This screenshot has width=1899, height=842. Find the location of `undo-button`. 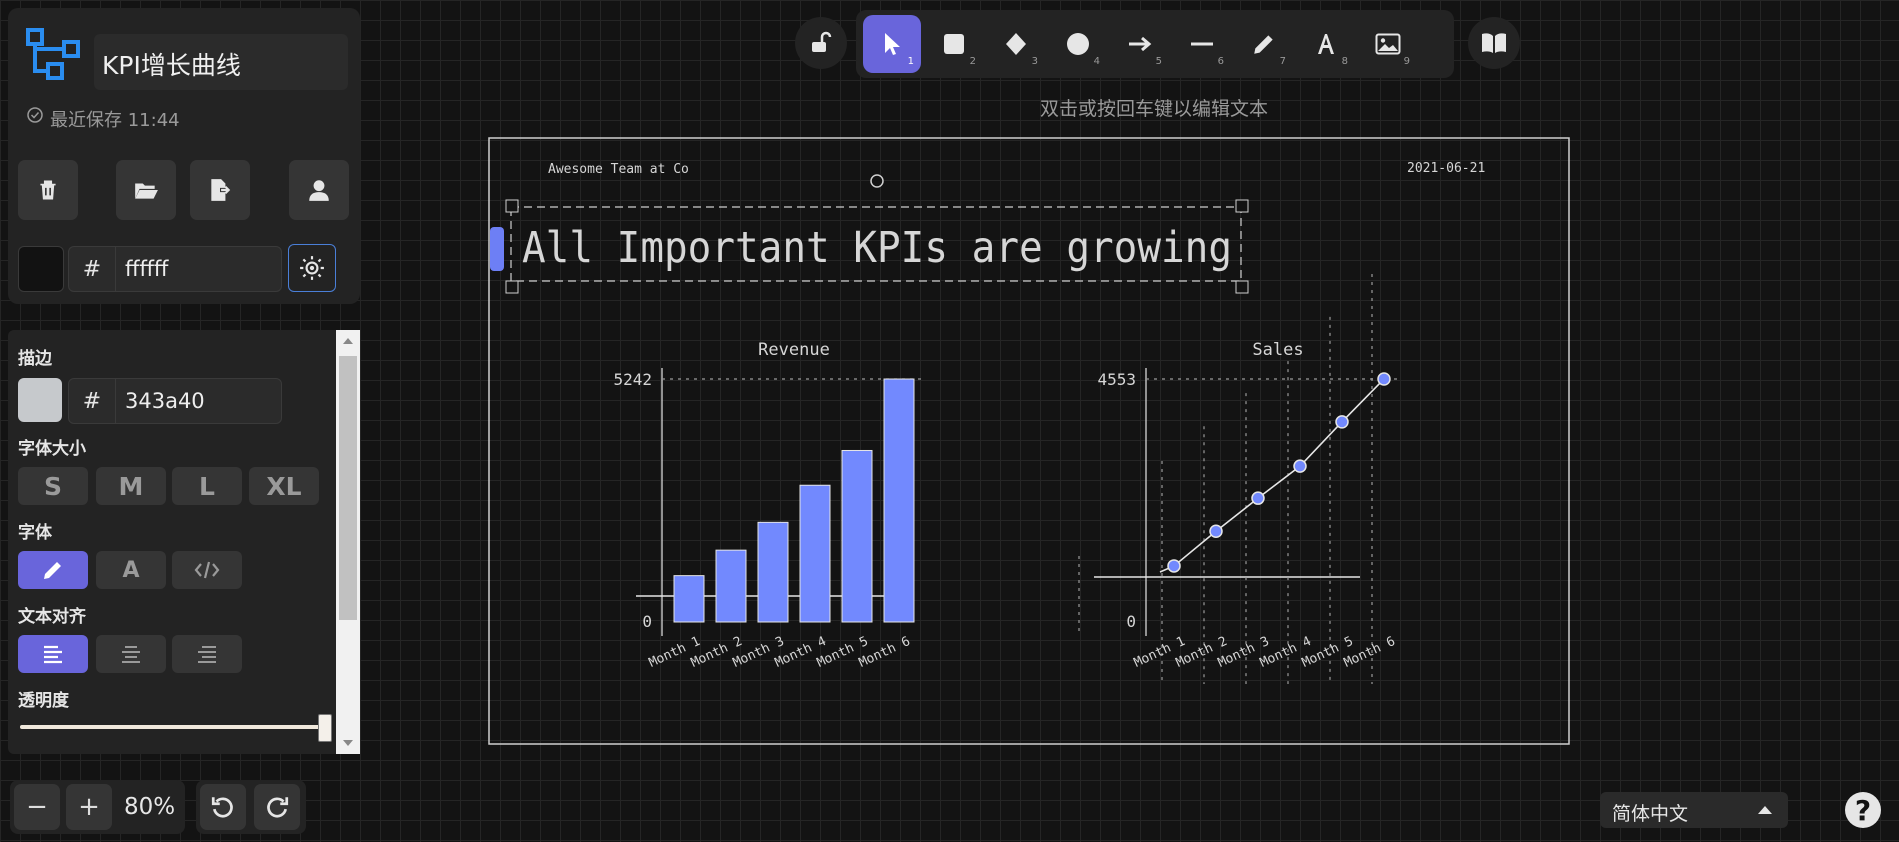

undo-button is located at coordinates (223, 807).